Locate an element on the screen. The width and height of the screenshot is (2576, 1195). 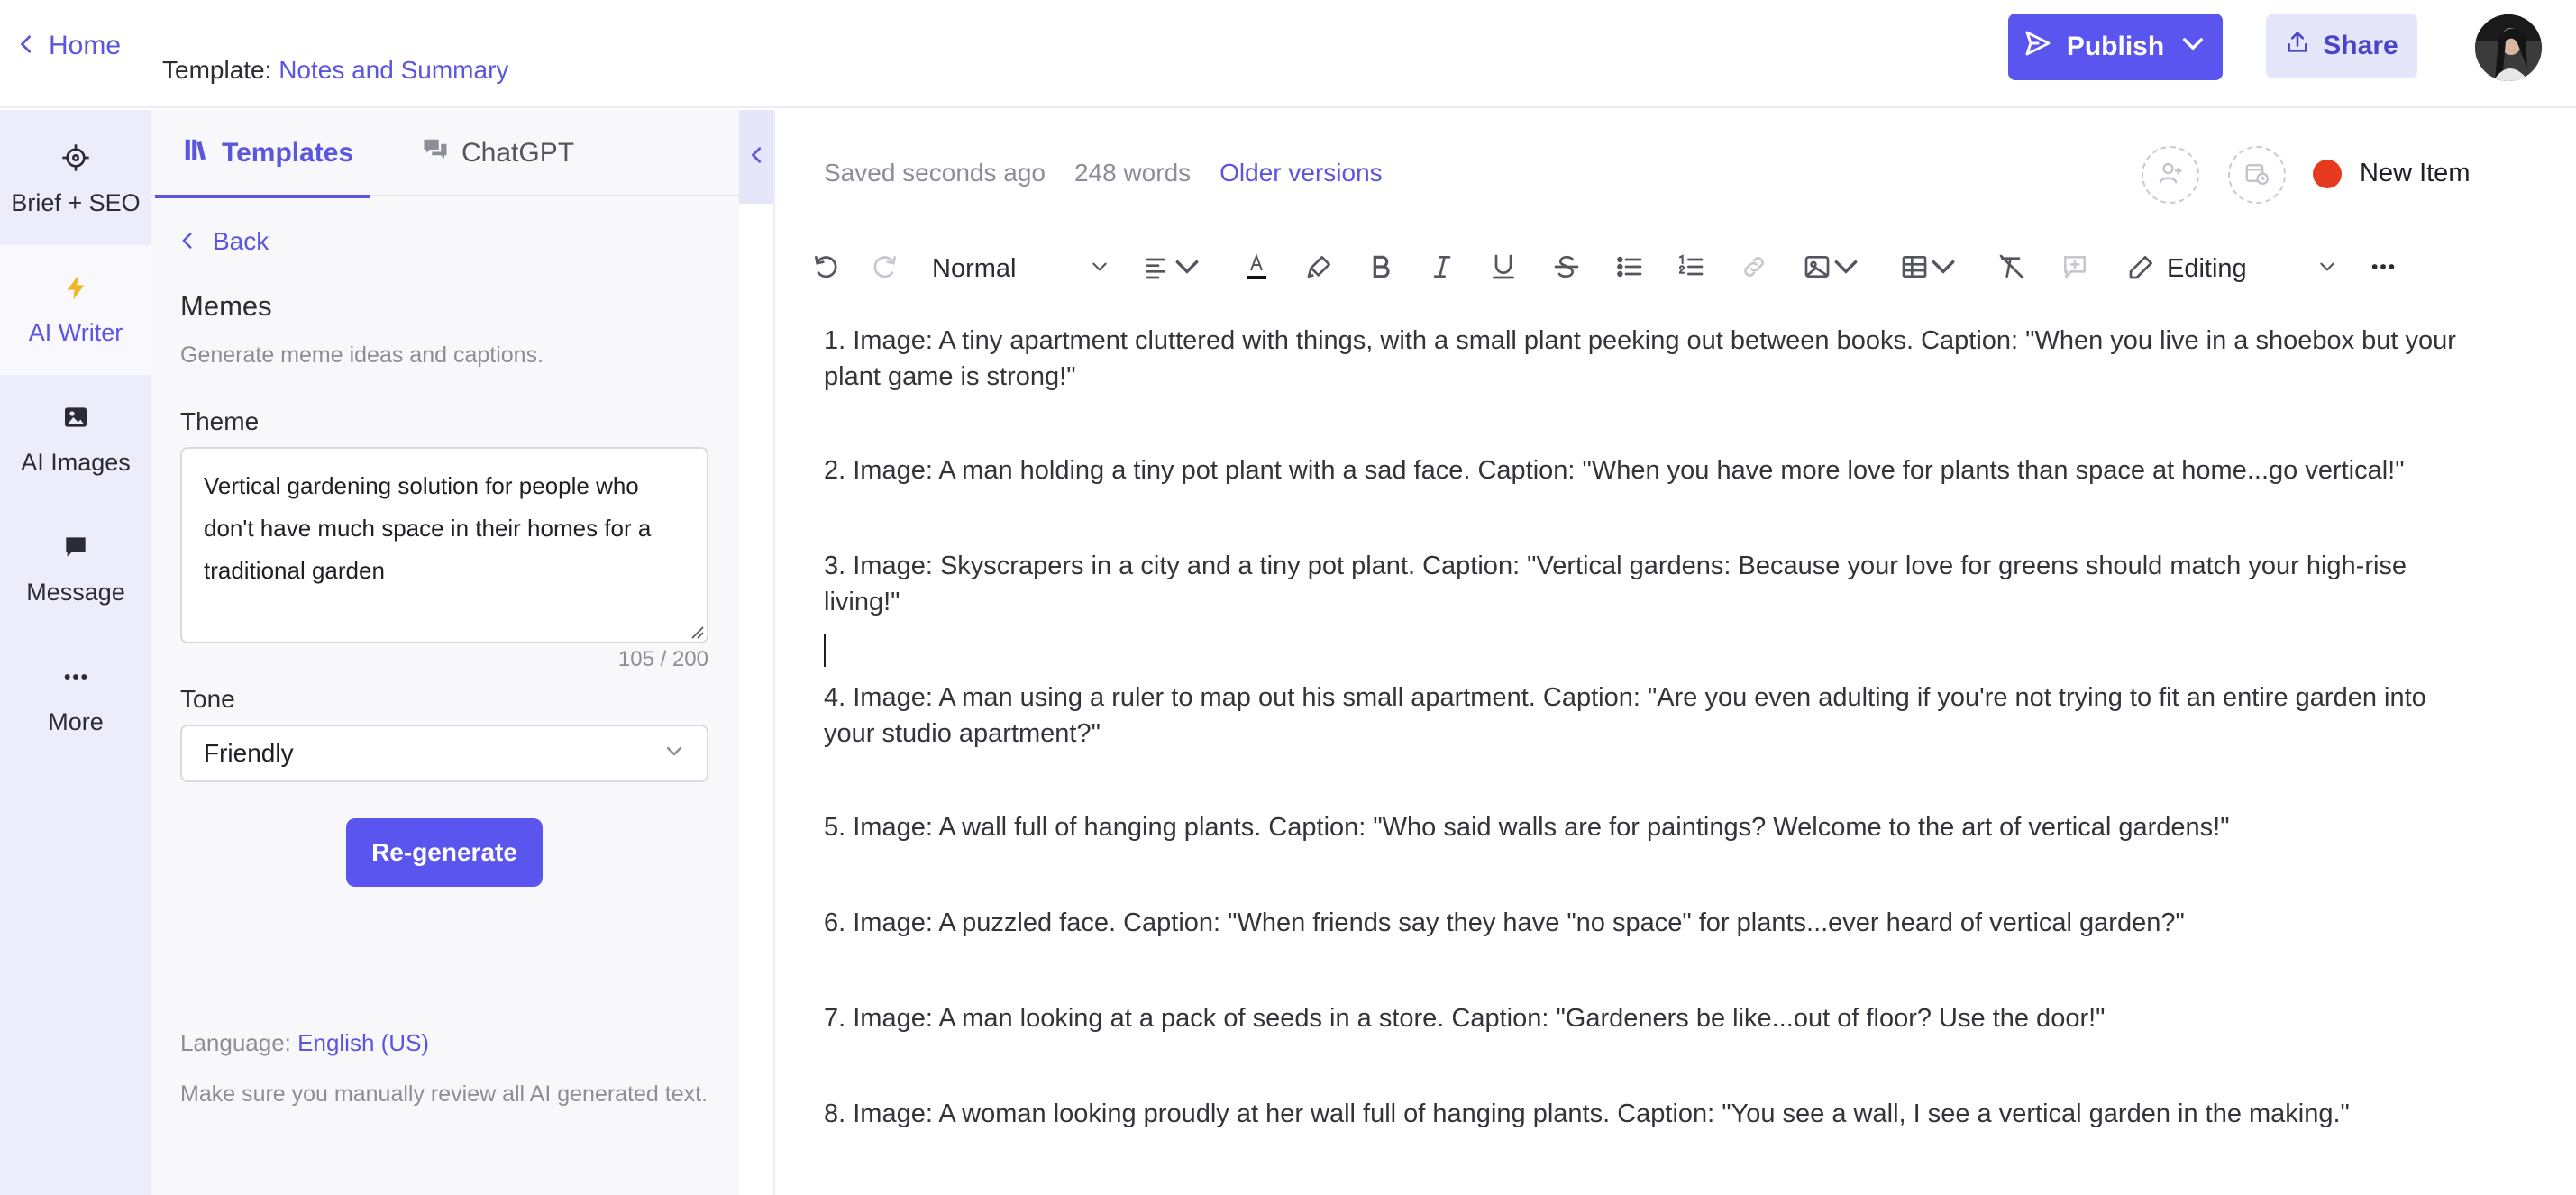
rail-item-label: More is located at coordinates (76, 722).